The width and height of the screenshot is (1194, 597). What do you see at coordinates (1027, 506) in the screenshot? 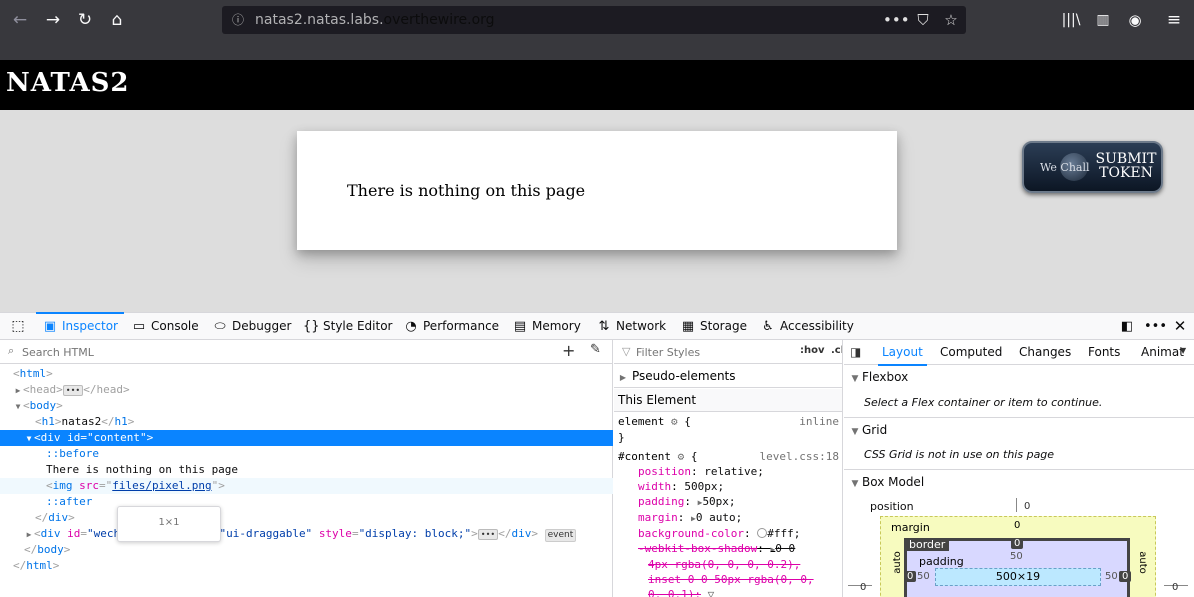
I see `position-top-value: 0` at bounding box center [1027, 506].